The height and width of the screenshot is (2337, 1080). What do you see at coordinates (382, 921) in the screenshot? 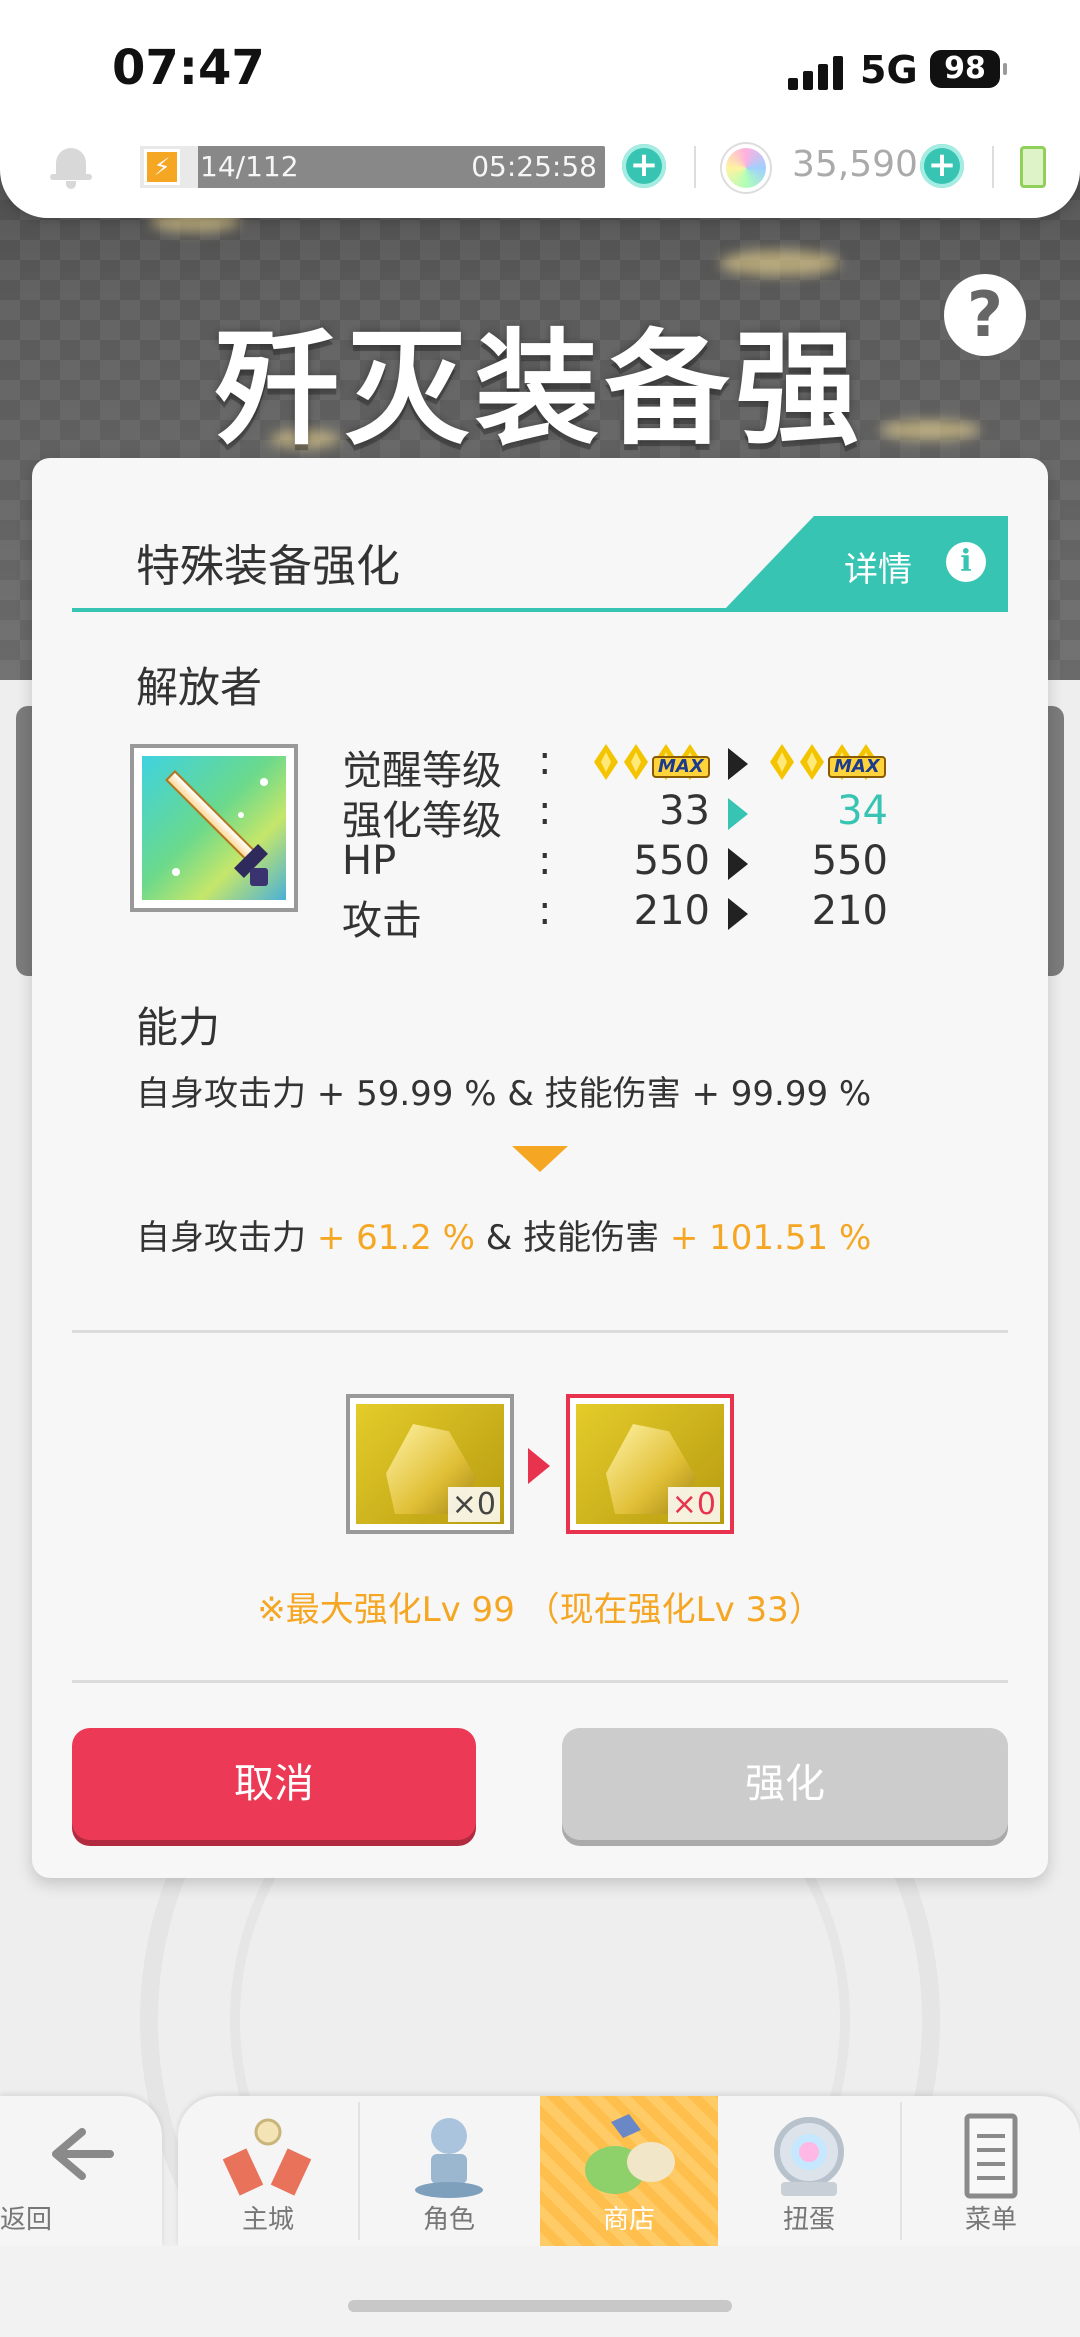
I see `stat-name: 攻击` at bounding box center [382, 921].